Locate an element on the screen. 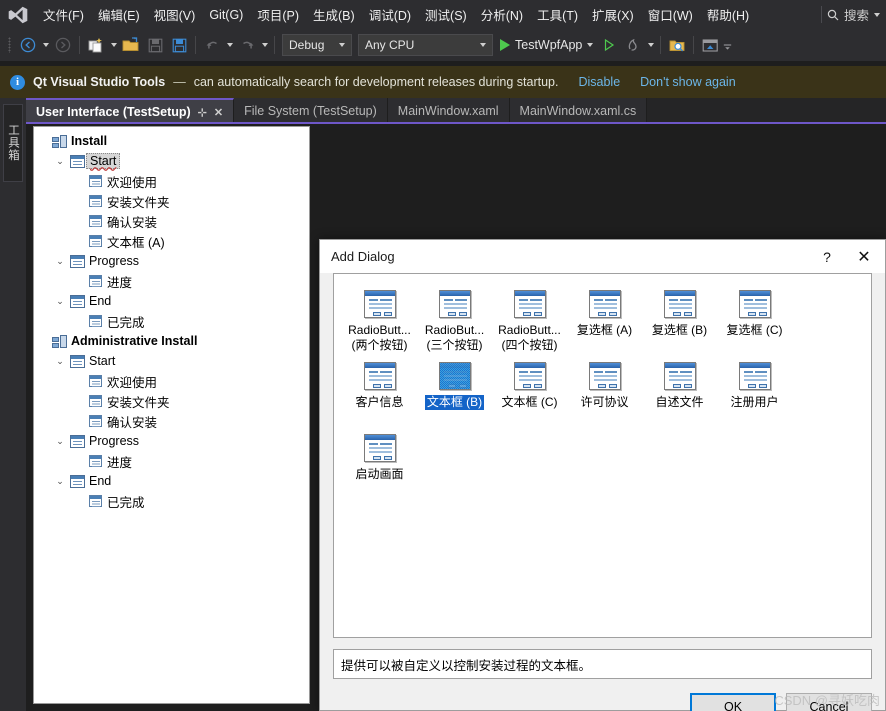 The height and width of the screenshot is (711, 886). hot-reload-dropdown-icon is located at coordinates (650, 45).